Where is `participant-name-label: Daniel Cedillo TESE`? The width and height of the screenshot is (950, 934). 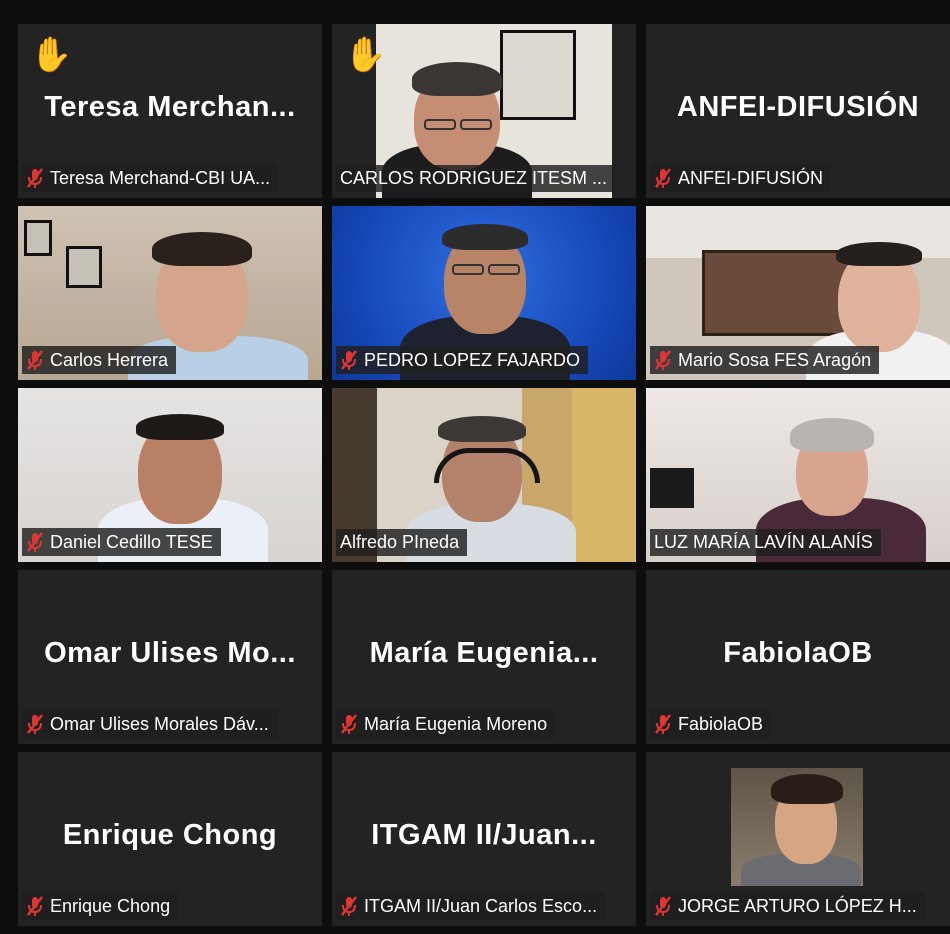 participant-name-label: Daniel Cedillo TESE is located at coordinates (121, 542).